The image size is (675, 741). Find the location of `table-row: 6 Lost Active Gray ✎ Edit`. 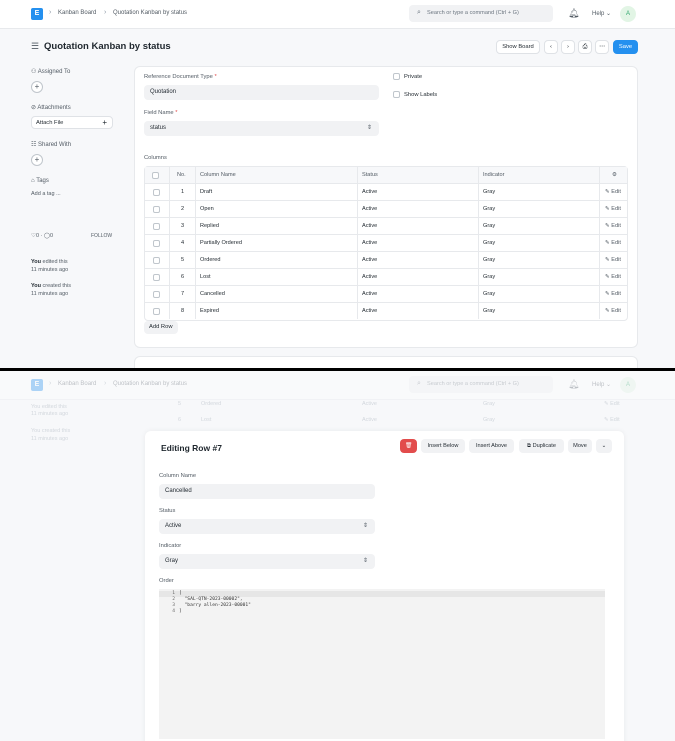

table-row: 6 Lost Active Gray ✎ Edit is located at coordinates (386, 277).